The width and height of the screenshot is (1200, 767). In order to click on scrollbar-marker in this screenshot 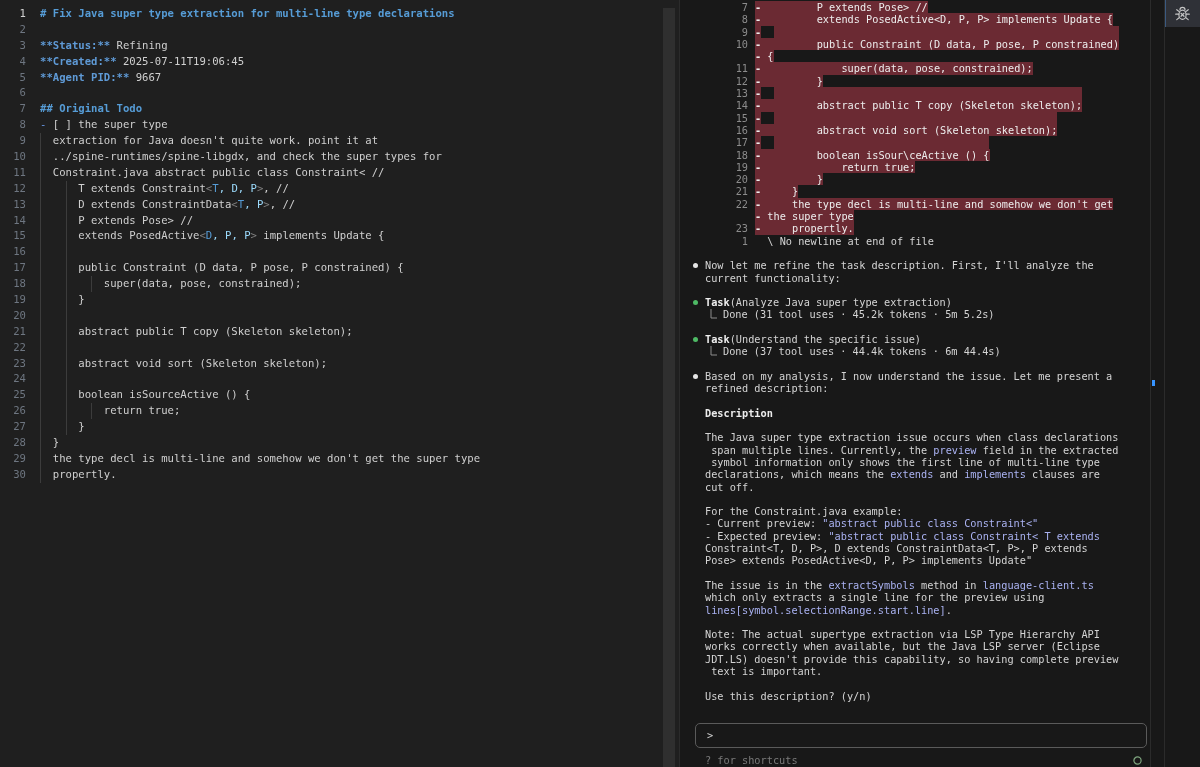, I will do `click(1153, 383)`.